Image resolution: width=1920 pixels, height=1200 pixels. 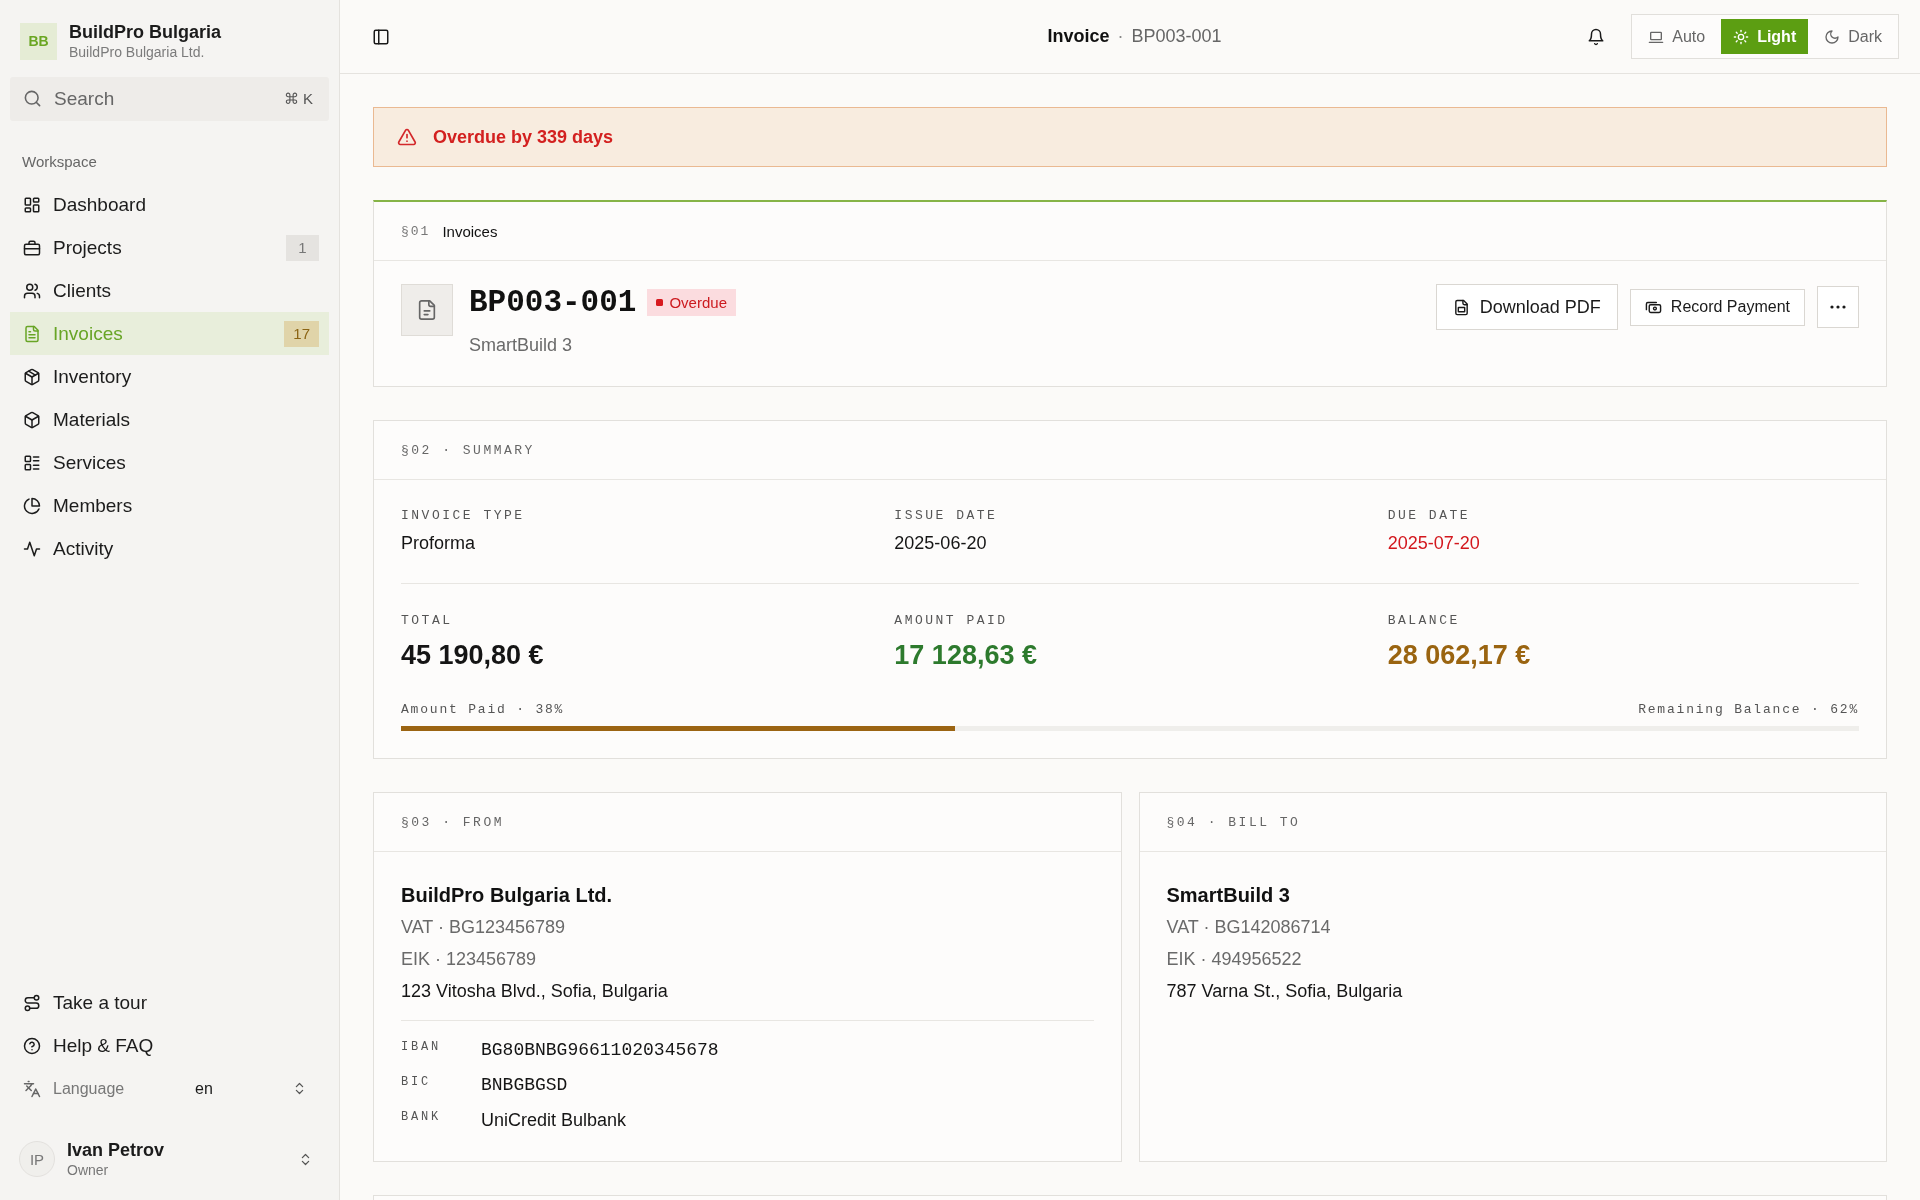 I want to click on theme-option: Dark, so click(x=1853, y=36).